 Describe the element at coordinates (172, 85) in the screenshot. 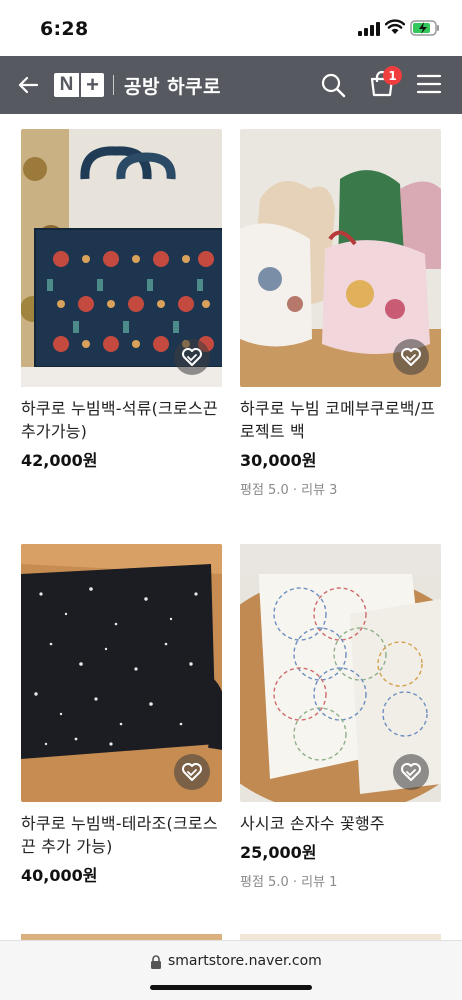

I see `store-title: 공방 하쿠로` at that location.